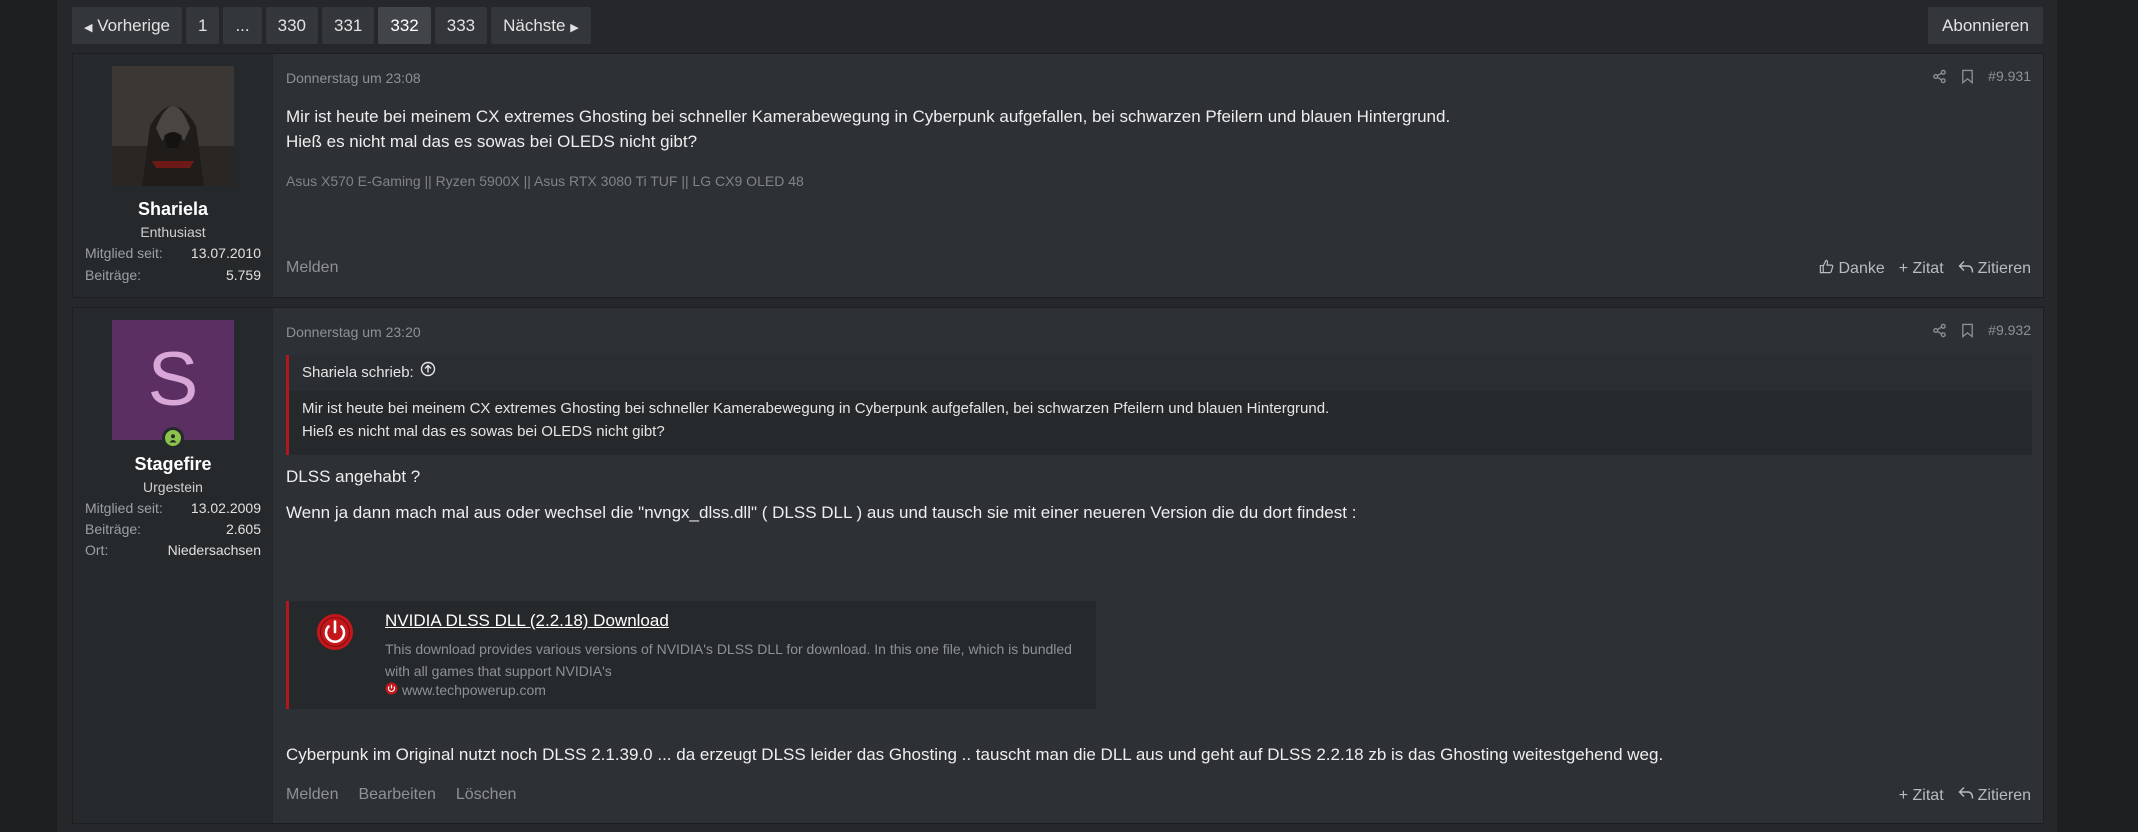 This screenshot has height=832, width=2138. I want to click on link-site: www.techpowerup.com, so click(465, 690).